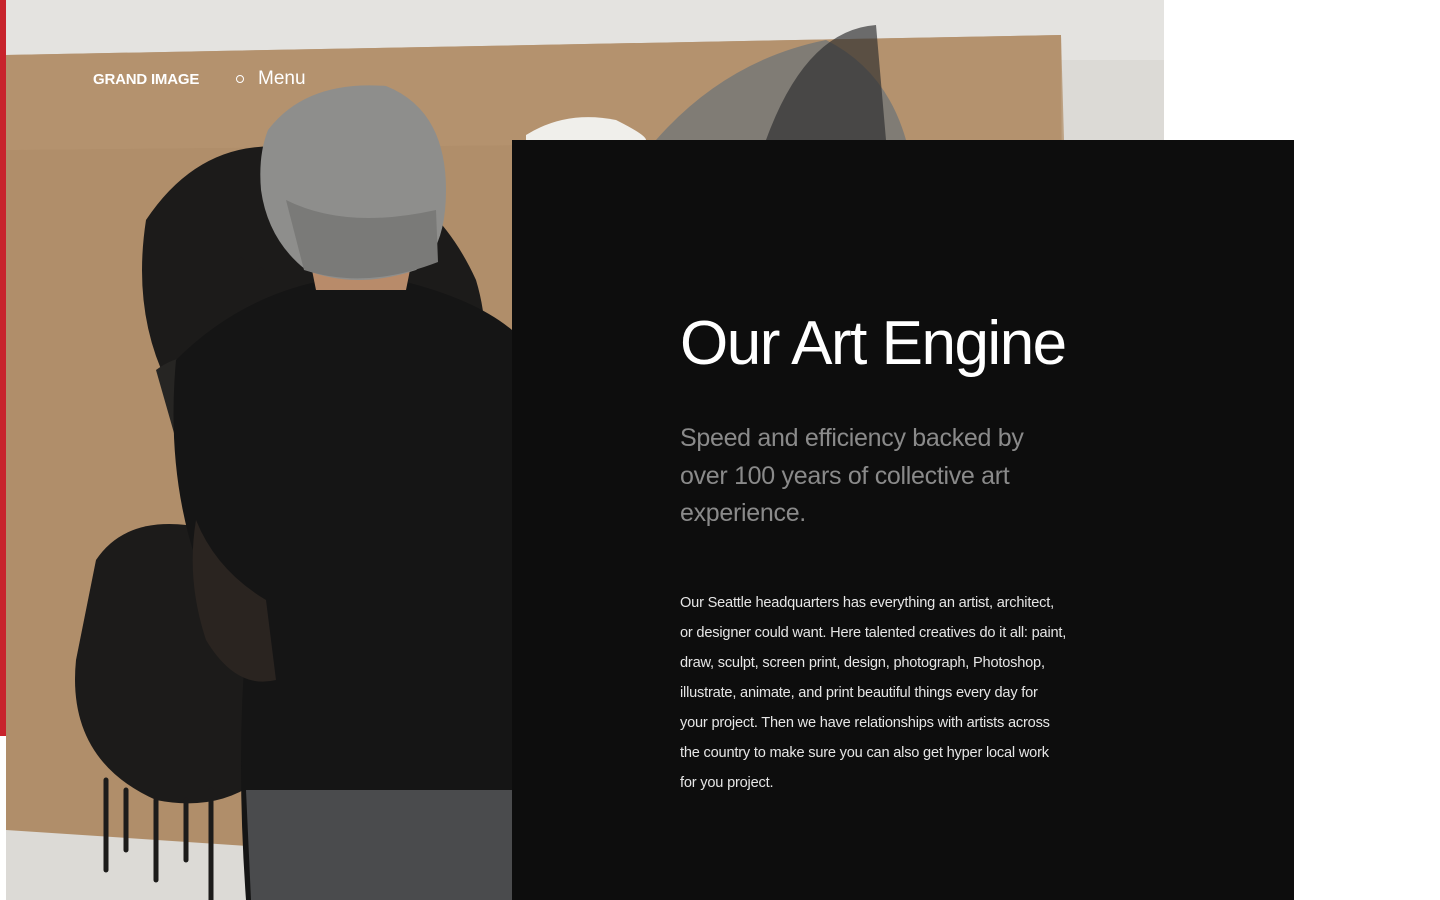  Describe the element at coordinates (873, 343) in the screenshot. I see `page-title: Our Art Engine` at that location.